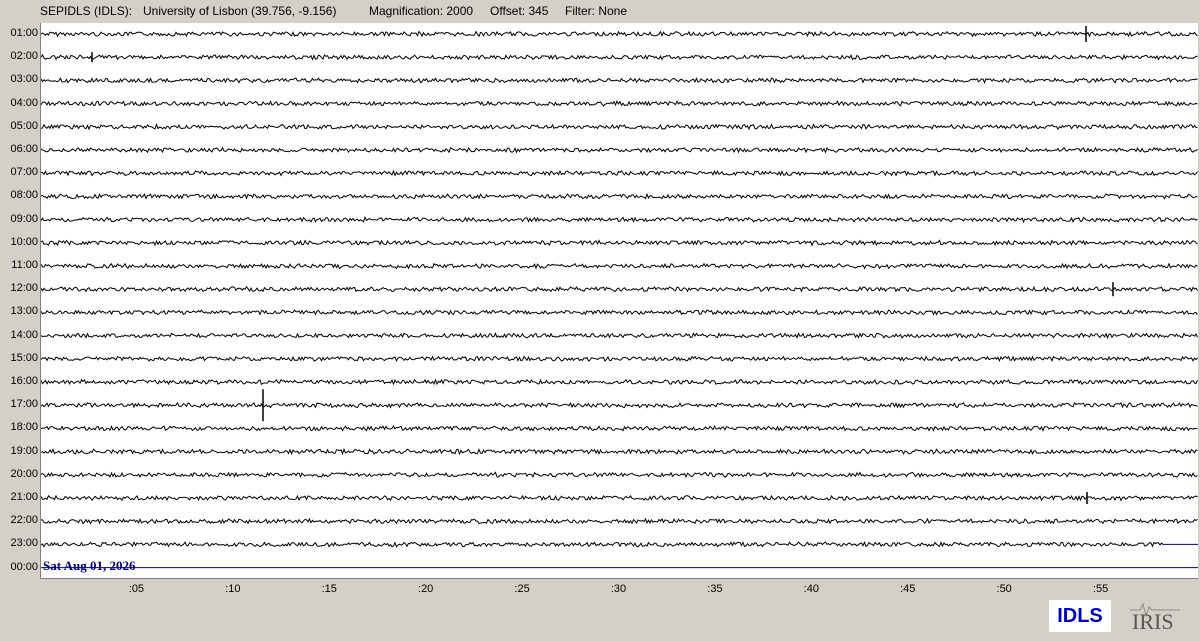 This screenshot has height=641, width=1200. I want to click on hour-label: 19:00, so click(24, 450).